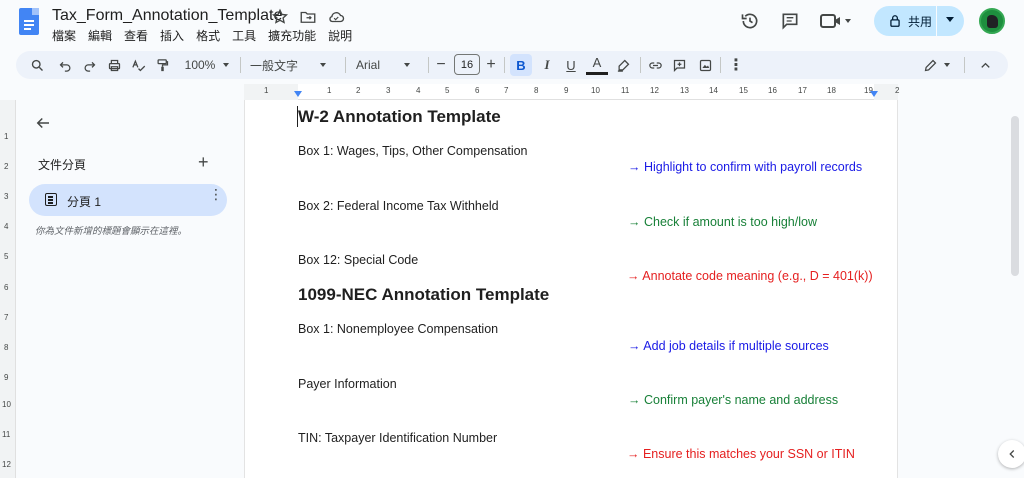  What do you see at coordinates (477, 90) in the screenshot?
I see `ruler-number: 6` at bounding box center [477, 90].